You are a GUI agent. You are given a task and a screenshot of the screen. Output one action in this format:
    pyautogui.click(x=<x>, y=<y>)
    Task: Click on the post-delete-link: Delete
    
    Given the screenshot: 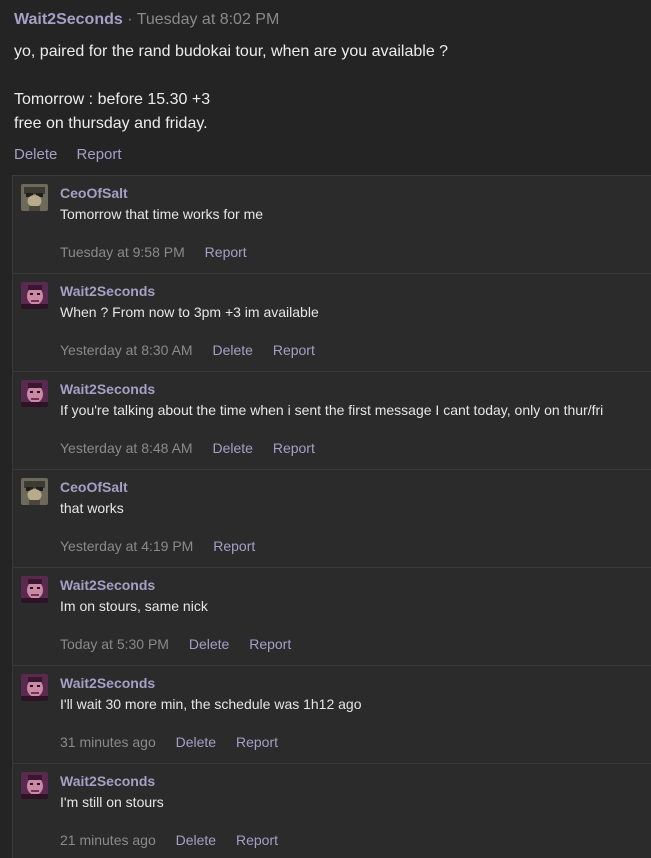 What is the action you would take?
    pyautogui.click(x=35, y=154)
    